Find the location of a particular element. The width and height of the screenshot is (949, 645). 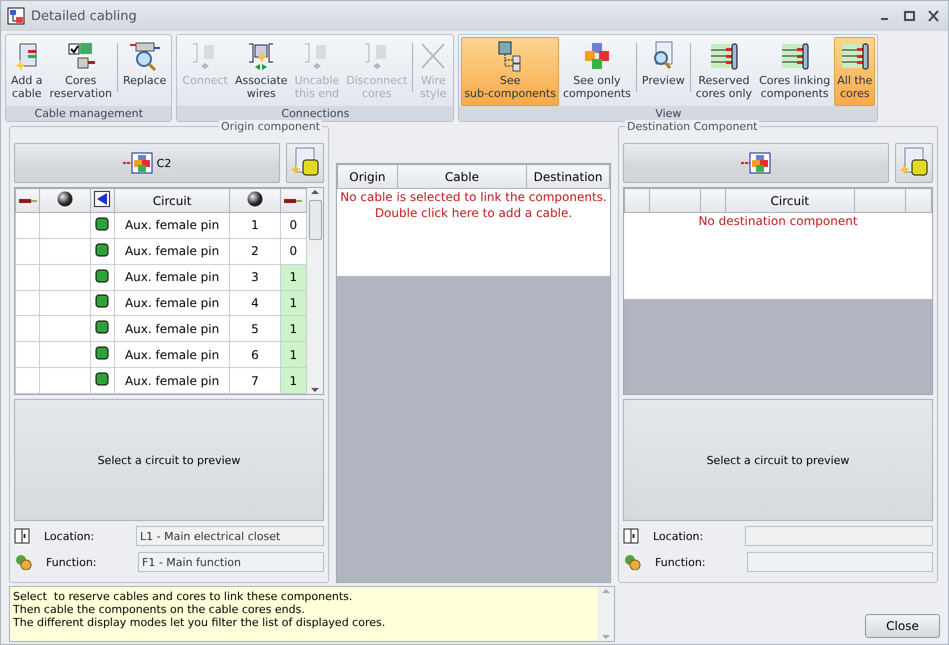

table-cell: 5 is located at coordinates (255, 329).